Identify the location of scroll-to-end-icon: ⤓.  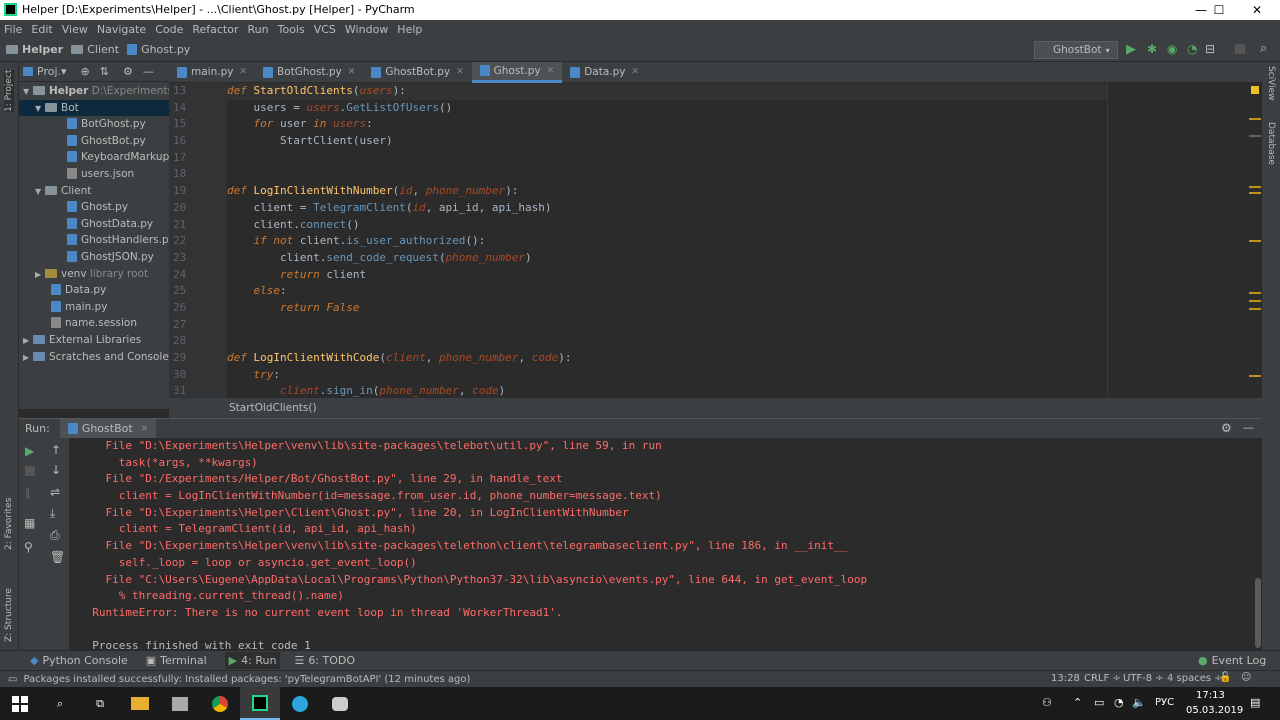
(52, 513).